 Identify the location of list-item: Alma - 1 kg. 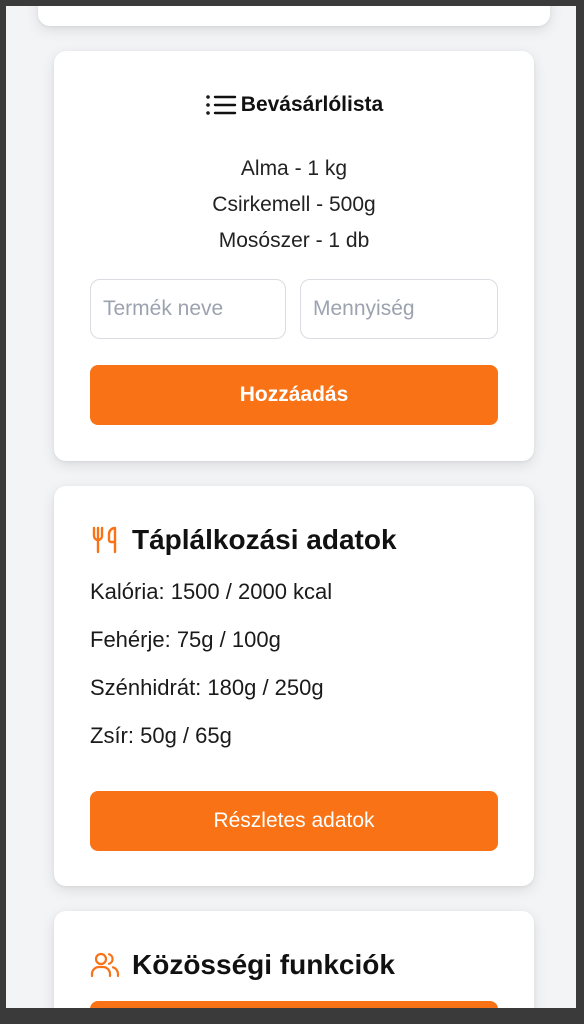
(294, 168).